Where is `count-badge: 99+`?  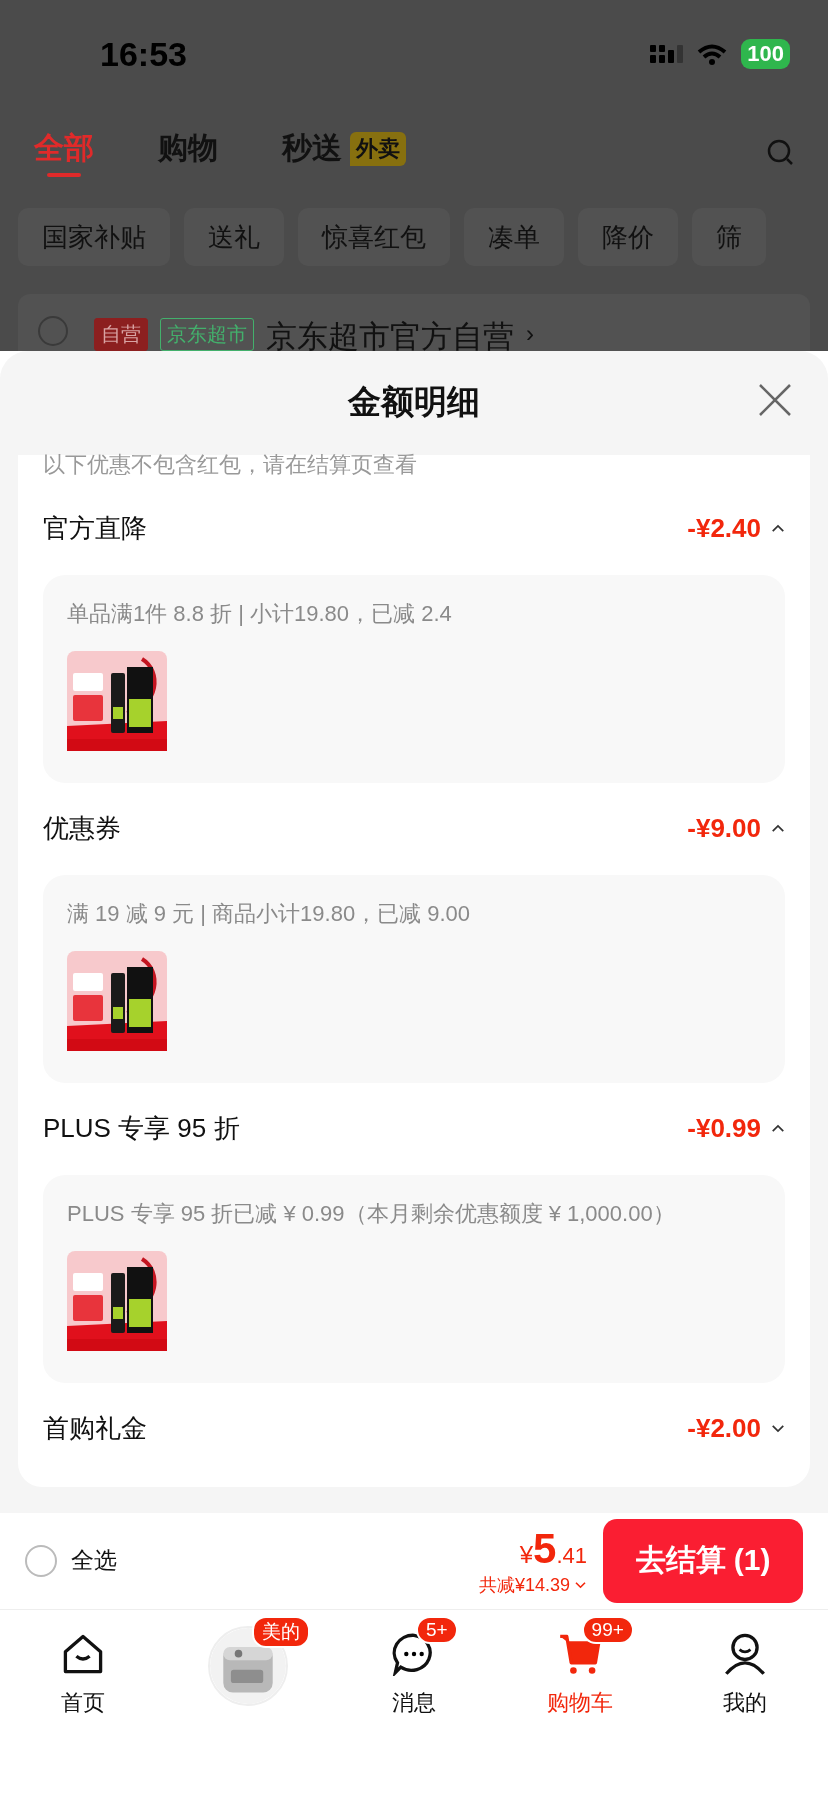
count-badge: 99+ is located at coordinates (607, 1629).